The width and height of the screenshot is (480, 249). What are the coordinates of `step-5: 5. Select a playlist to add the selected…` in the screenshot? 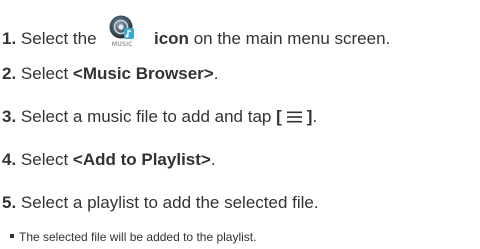 It's located at (160, 203).